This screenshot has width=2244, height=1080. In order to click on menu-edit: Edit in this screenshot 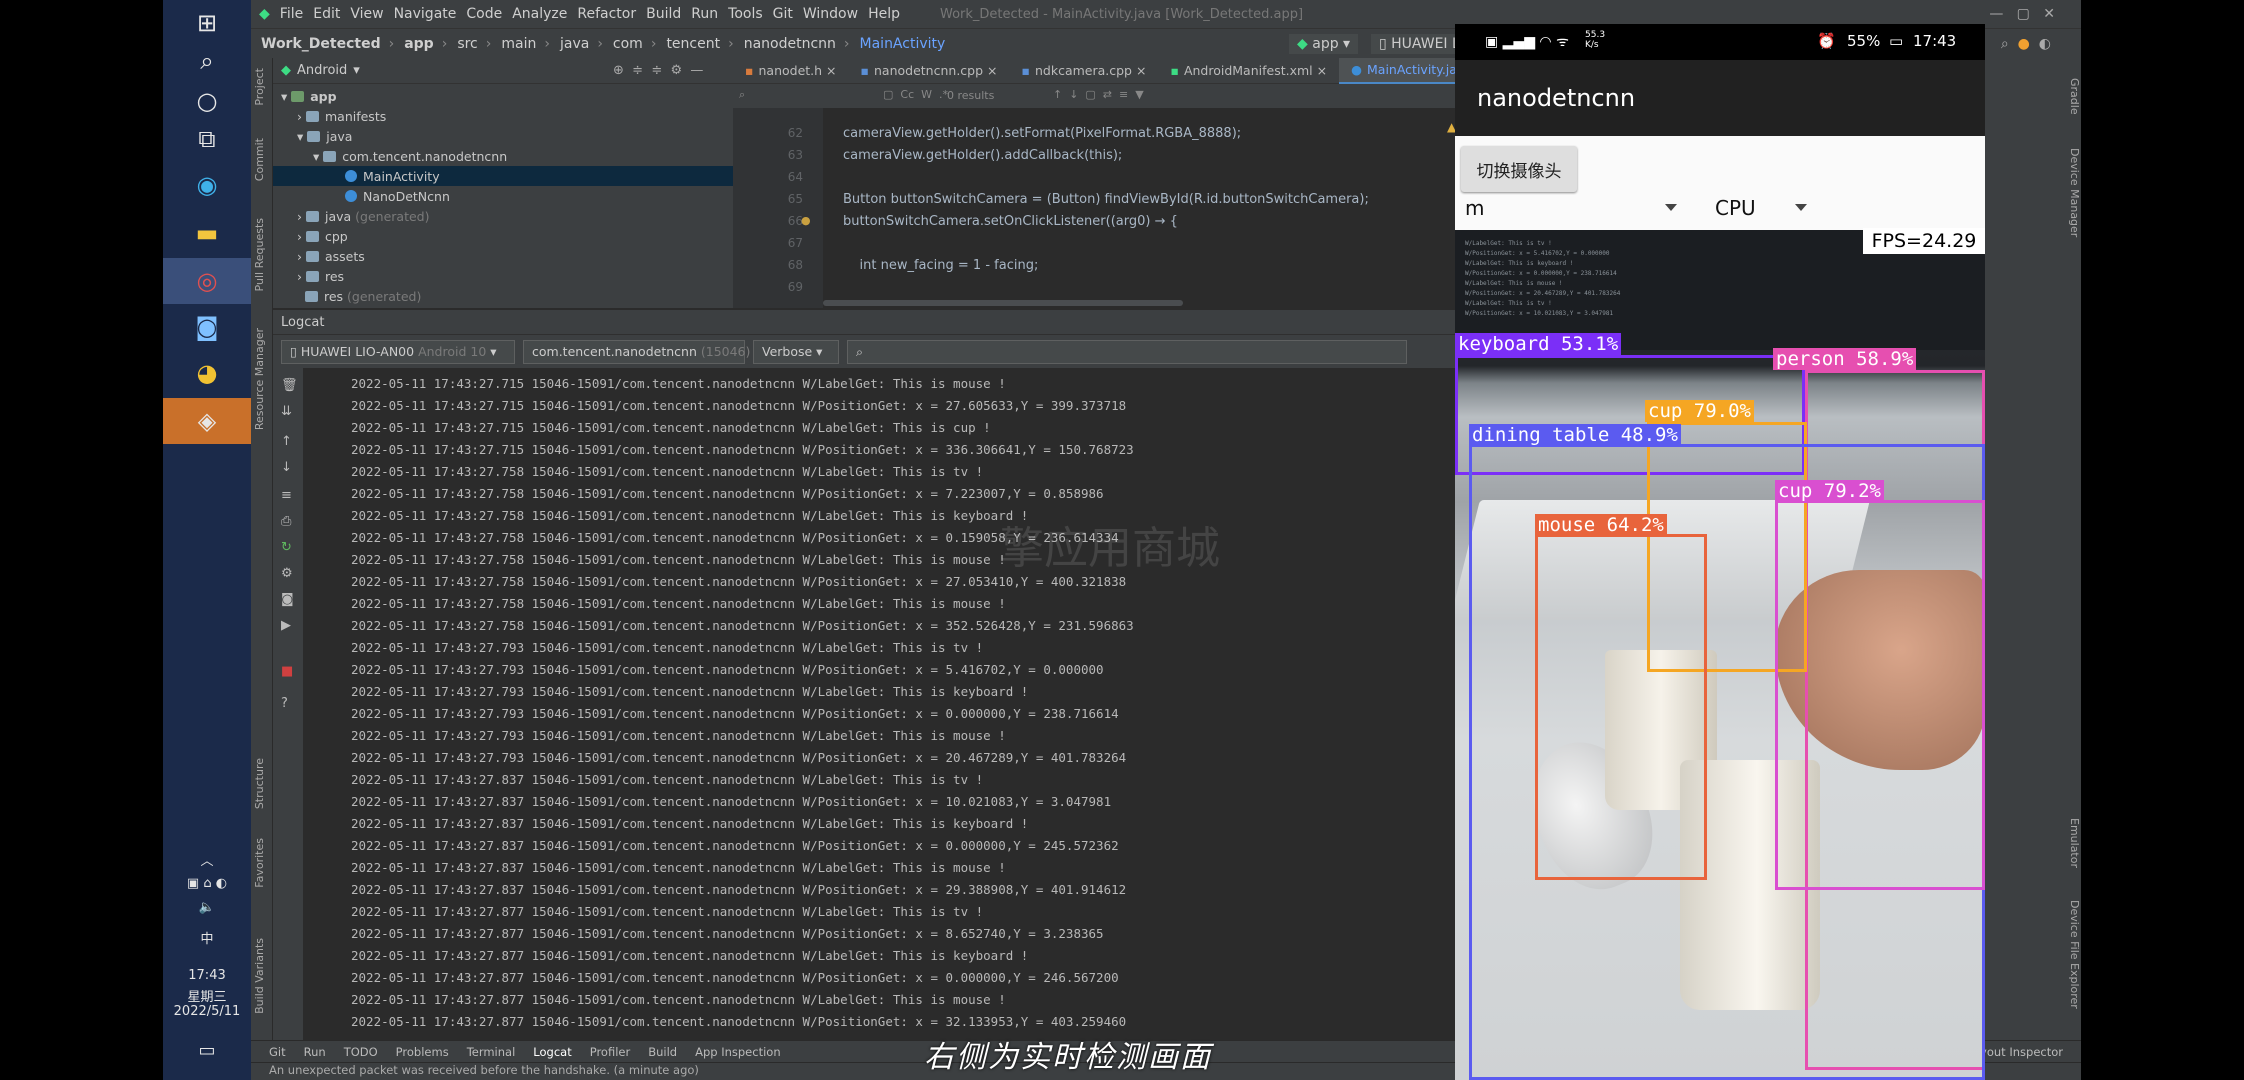, I will do `click(326, 14)`.